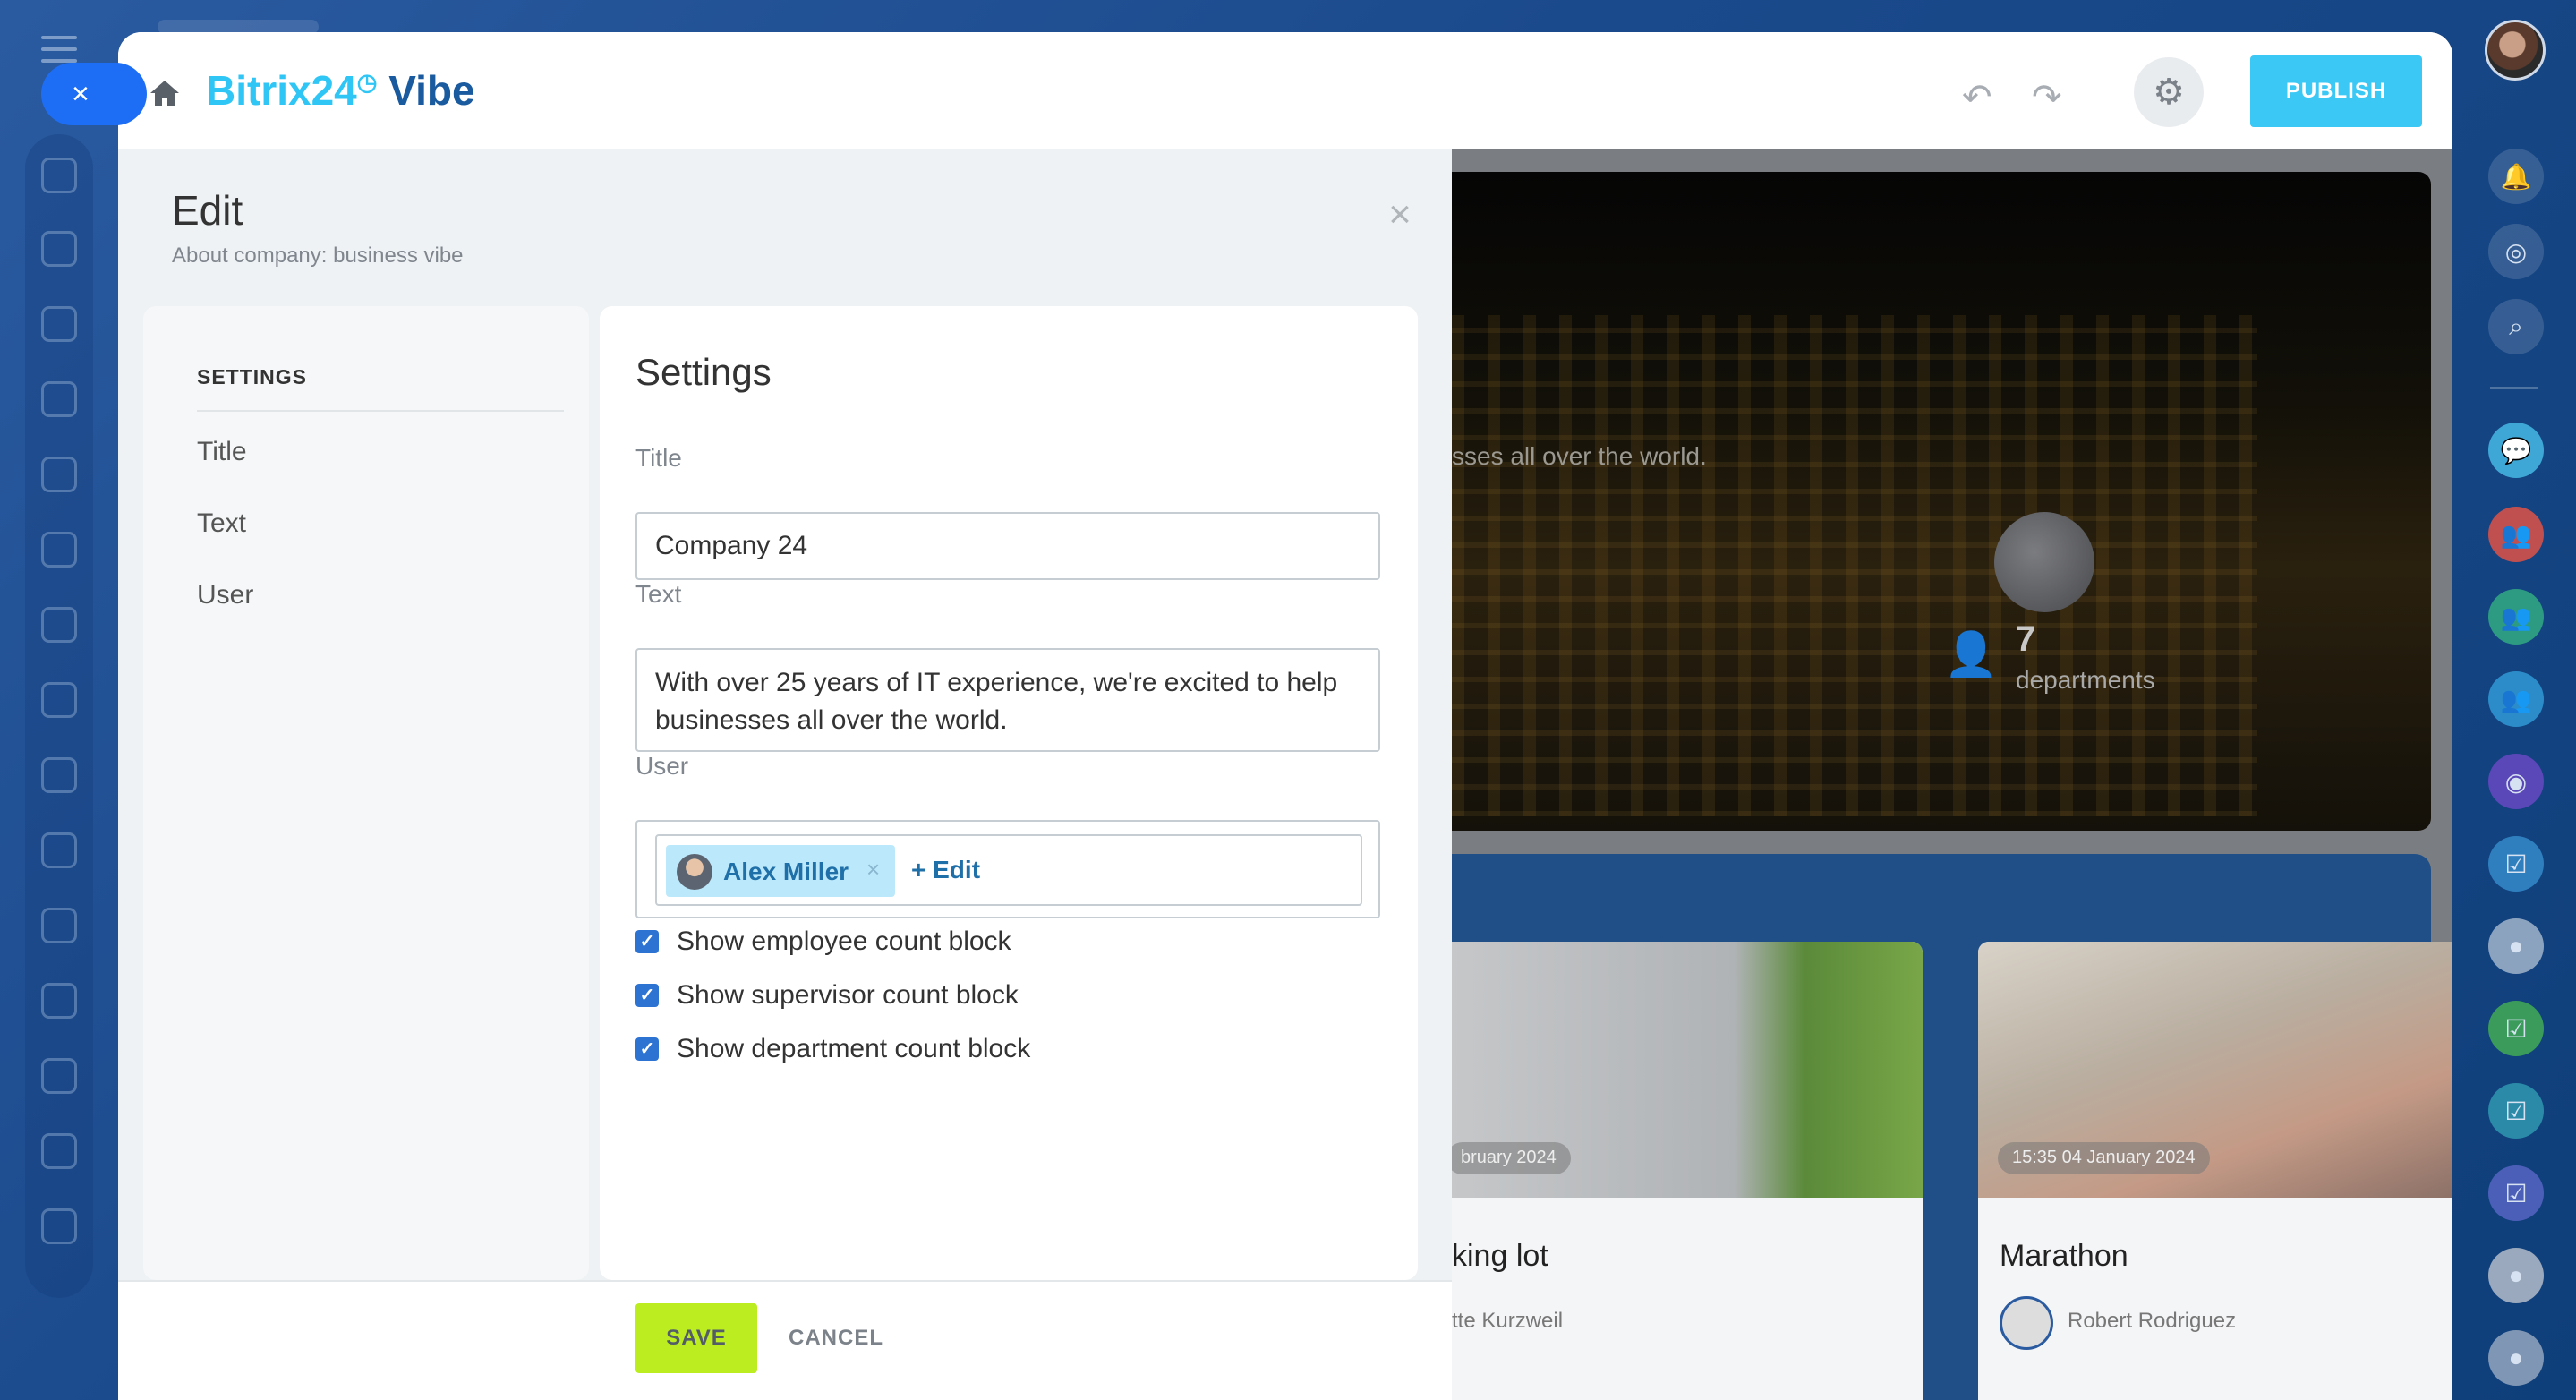  What do you see at coordinates (367, 82) in the screenshot?
I see `logo-clock-icon: ◷` at bounding box center [367, 82].